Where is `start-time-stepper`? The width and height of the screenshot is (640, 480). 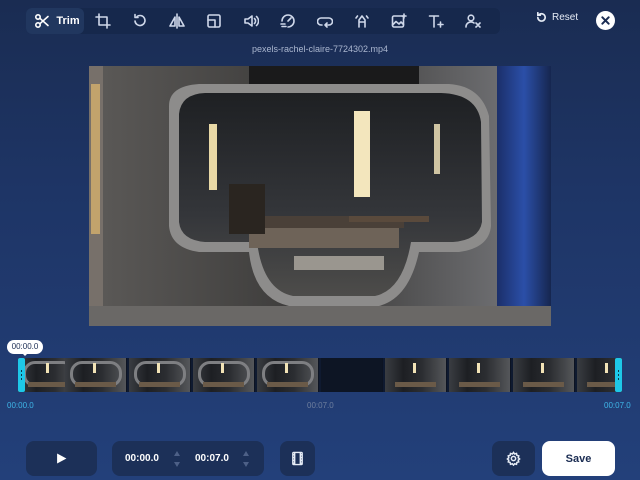
start-time-stepper is located at coordinates (177, 459).